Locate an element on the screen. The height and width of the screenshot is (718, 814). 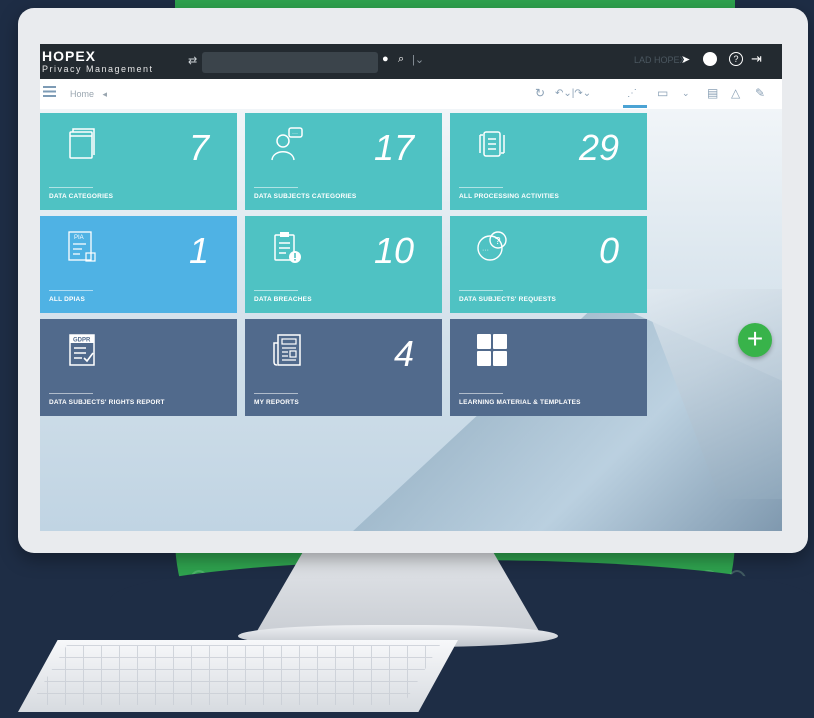
tile-data-subjects-requests: ? ··· 0 DATA SUBJECTS' REQUESTS is located at coordinates (548, 264).